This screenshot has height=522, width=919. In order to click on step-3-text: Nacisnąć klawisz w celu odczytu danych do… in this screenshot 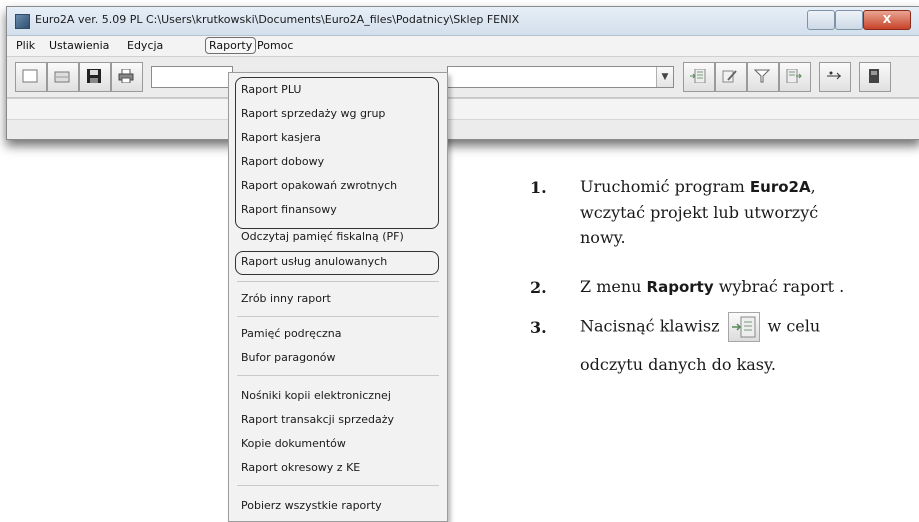, I will do `click(745, 344)`.